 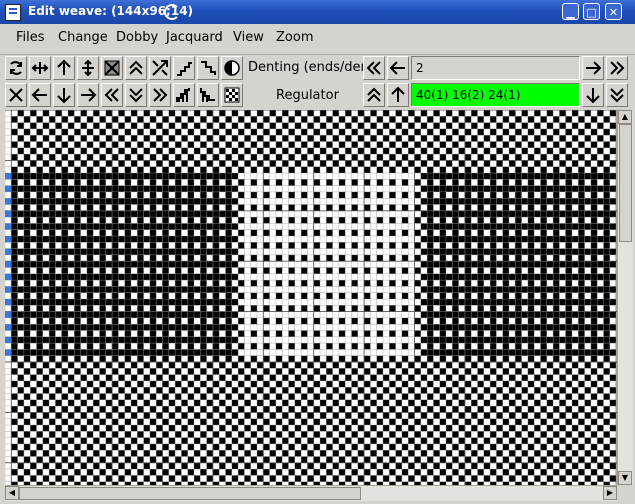 I want to click on denting-field: 2, so click(x=495, y=68).